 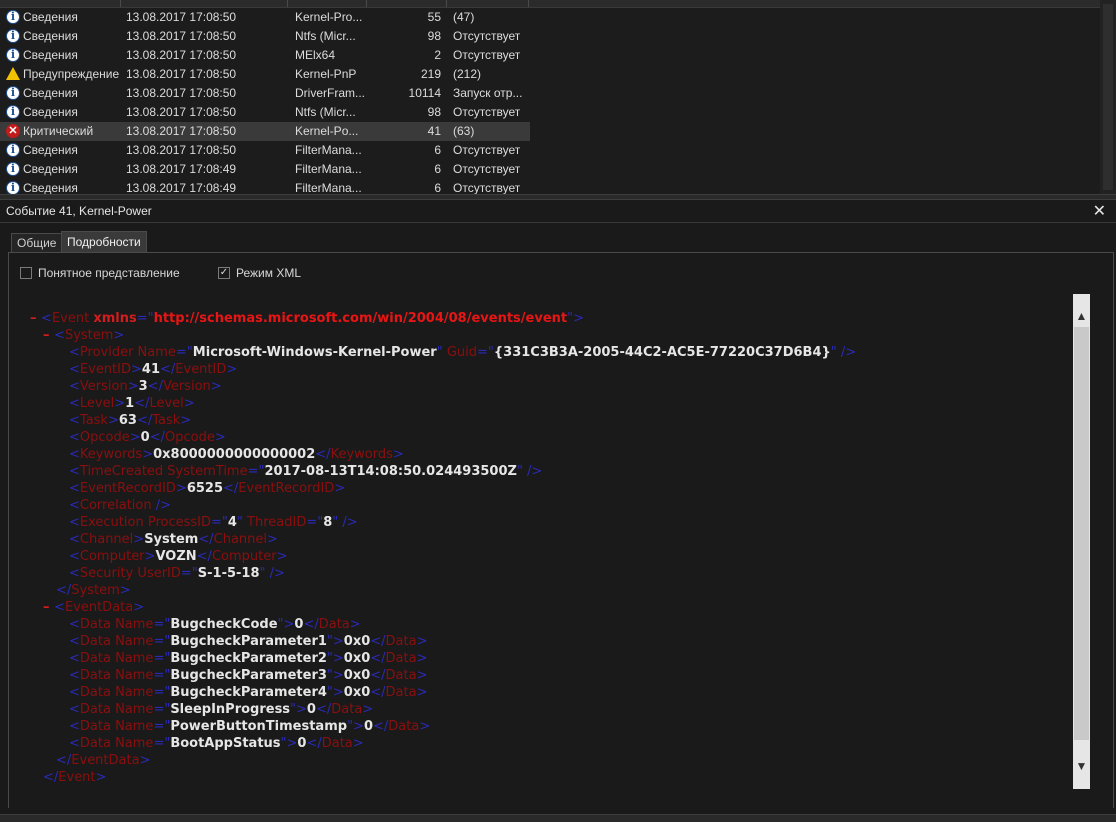 What do you see at coordinates (242, 522) in the screenshot?
I see `xml-token: "` at bounding box center [242, 522].